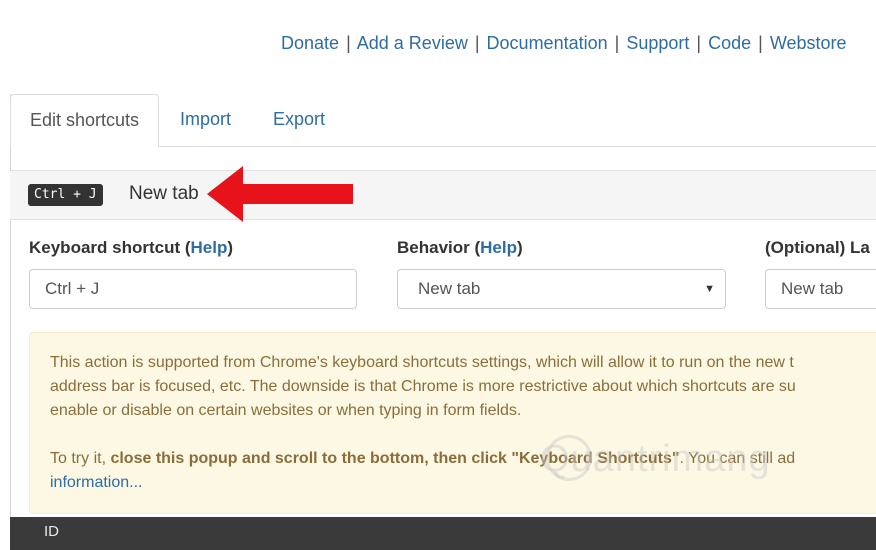 Image resolution: width=876 pixels, height=550 pixels. Describe the element at coordinates (72, 288) in the screenshot. I see `keyboard-shortcut-value: Ctrl + J` at that location.